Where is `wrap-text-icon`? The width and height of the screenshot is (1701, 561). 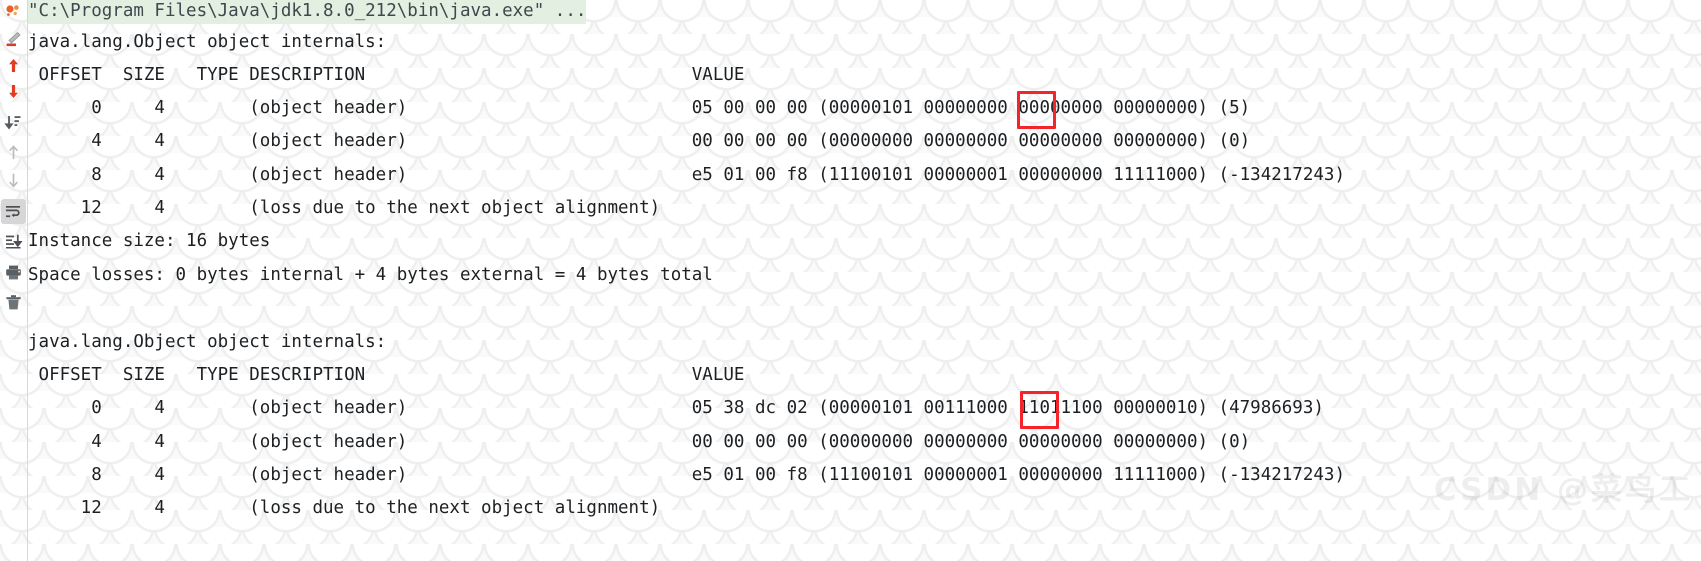 wrap-text-icon is located at coordinates (13, 211).